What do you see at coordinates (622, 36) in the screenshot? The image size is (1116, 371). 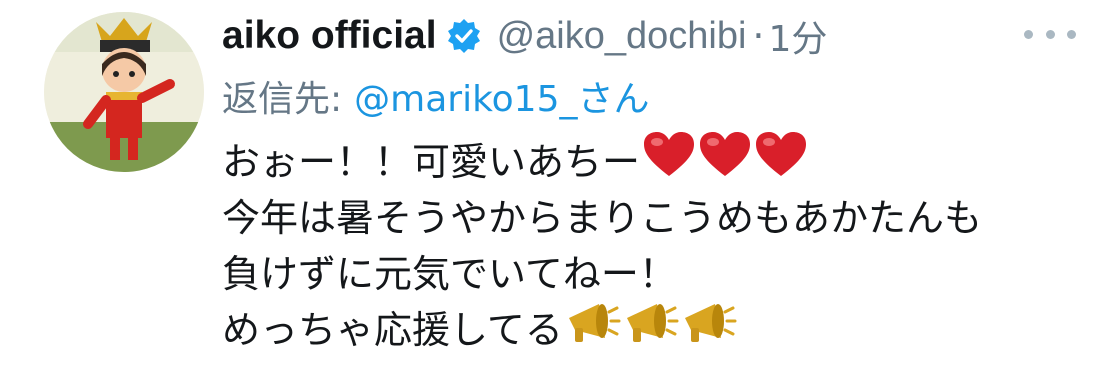 I see `username-handle: @aiko_dochibi` at bounding box center [622, 36].